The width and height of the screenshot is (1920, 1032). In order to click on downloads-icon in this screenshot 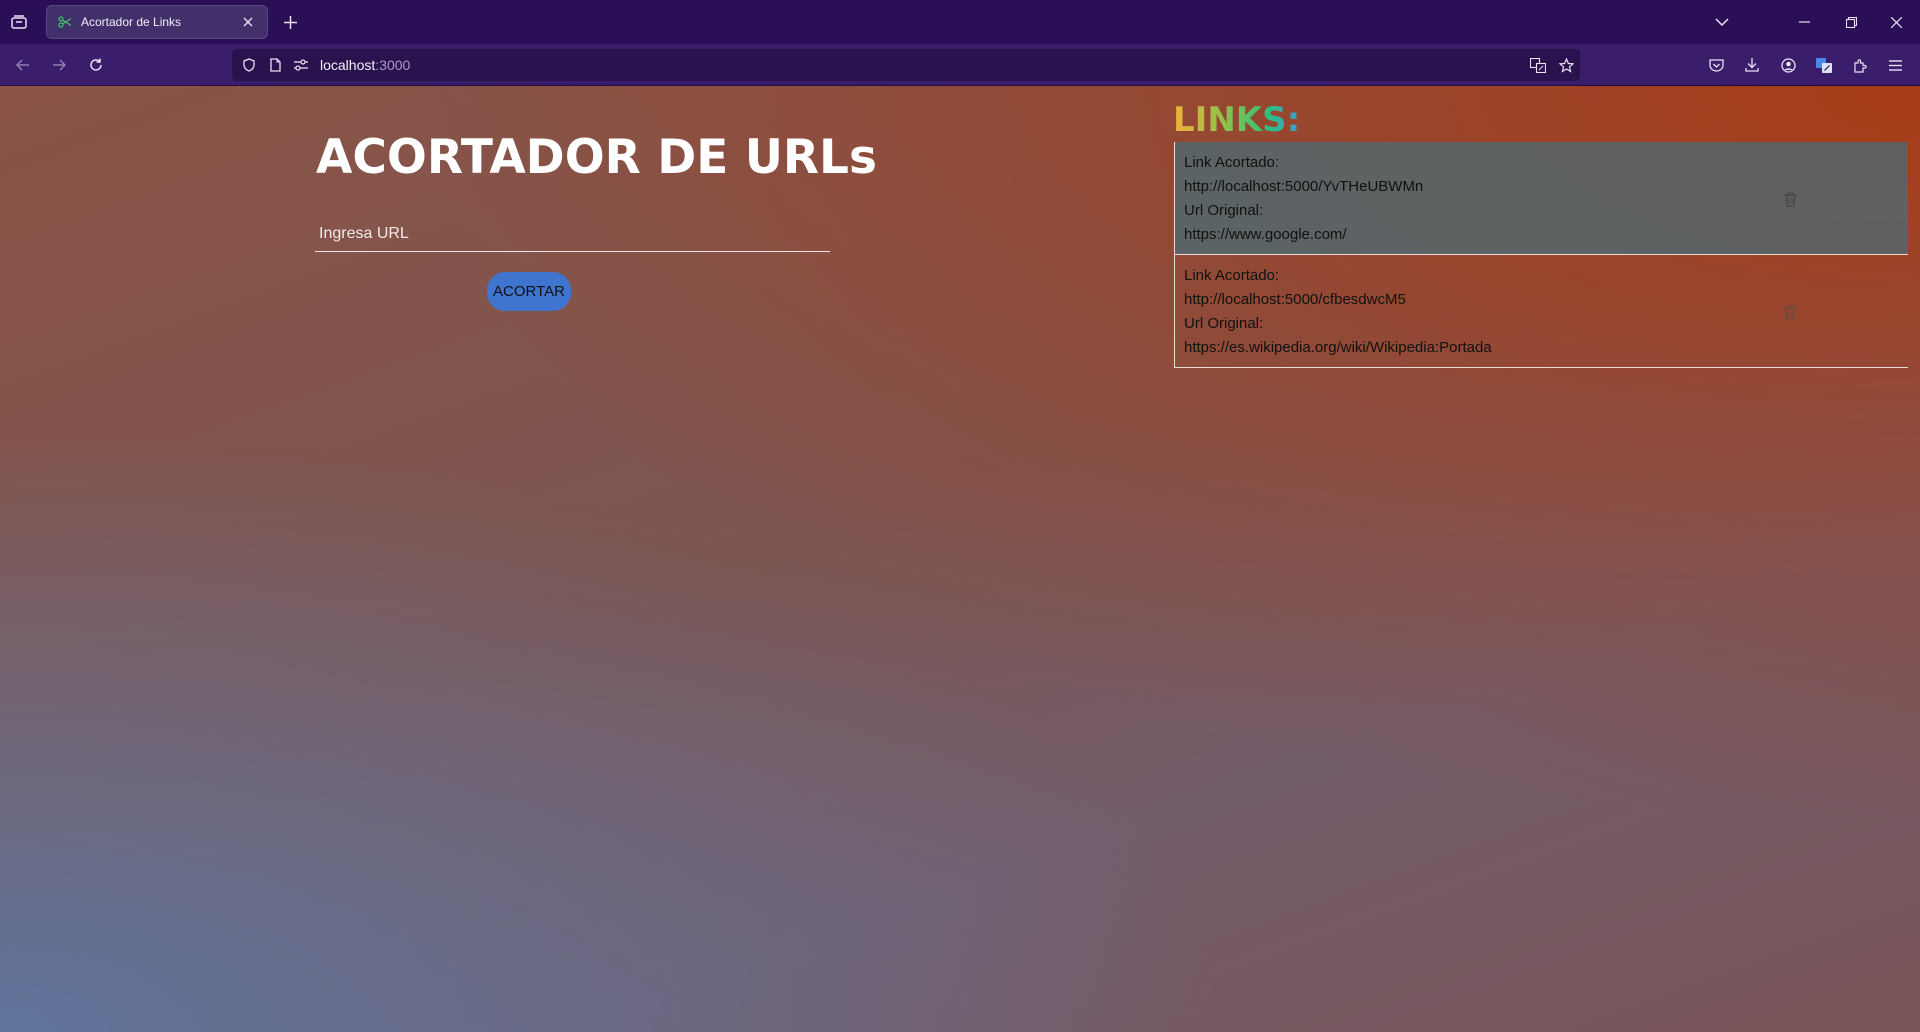, I will do `click(1752, 65)`.